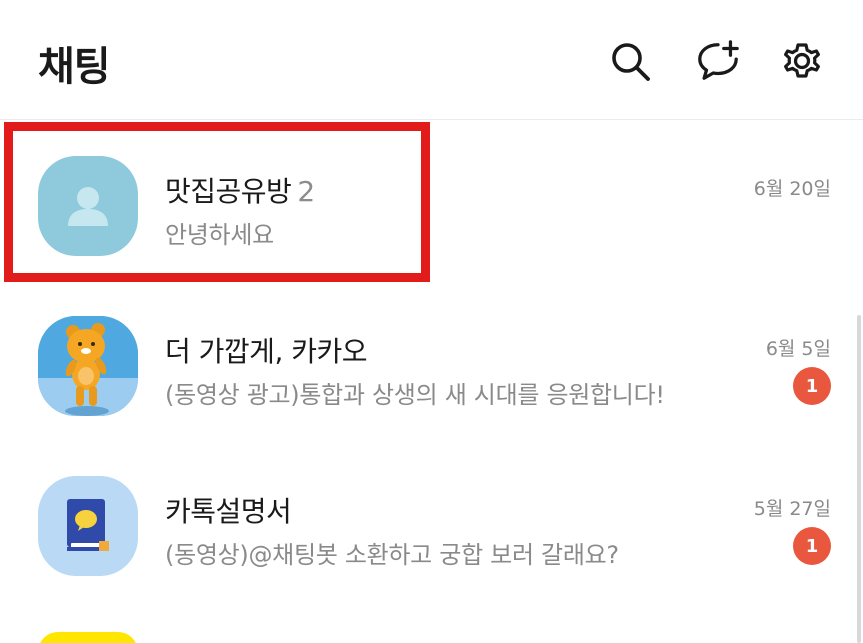 Image resolution: width=863 pixels, height=643 pixels. Describe the element at coordinates (802, 61) in the screenshot. I see `settings-icon` at that location.